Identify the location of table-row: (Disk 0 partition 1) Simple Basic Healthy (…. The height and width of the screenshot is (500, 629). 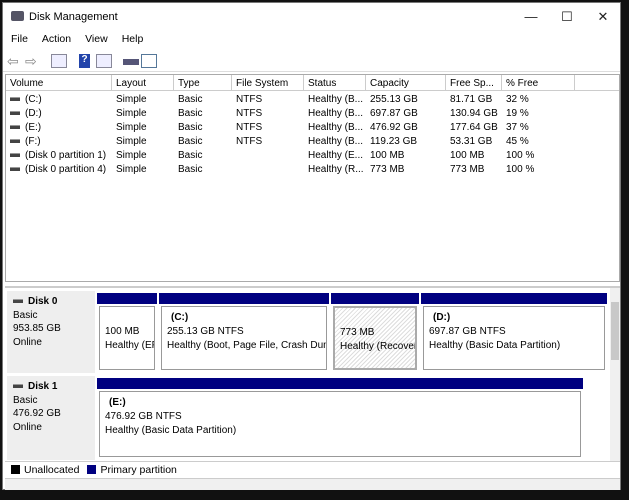
(312, 156).